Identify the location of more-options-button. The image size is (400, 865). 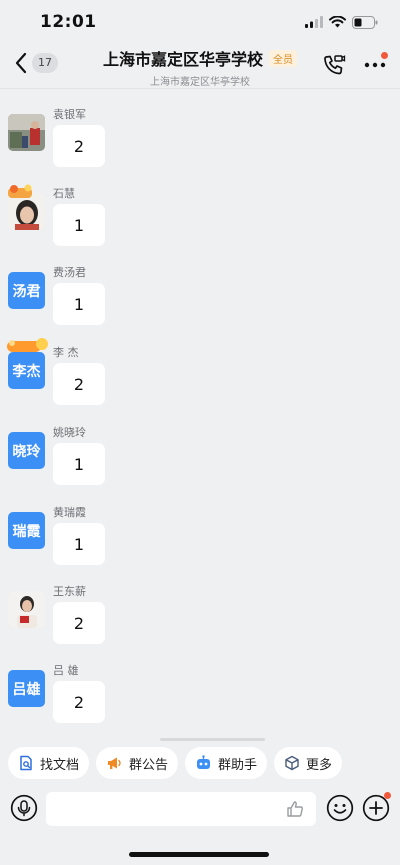
(376, 65).